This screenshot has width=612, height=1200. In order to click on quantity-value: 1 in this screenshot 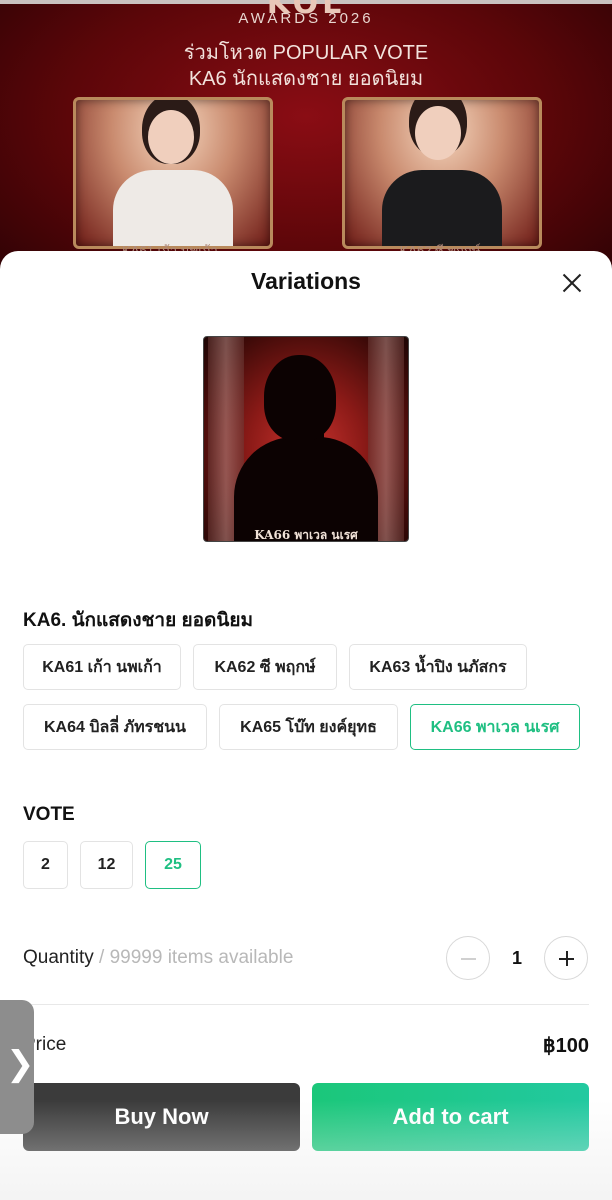, I will do `click(517, 958)`.